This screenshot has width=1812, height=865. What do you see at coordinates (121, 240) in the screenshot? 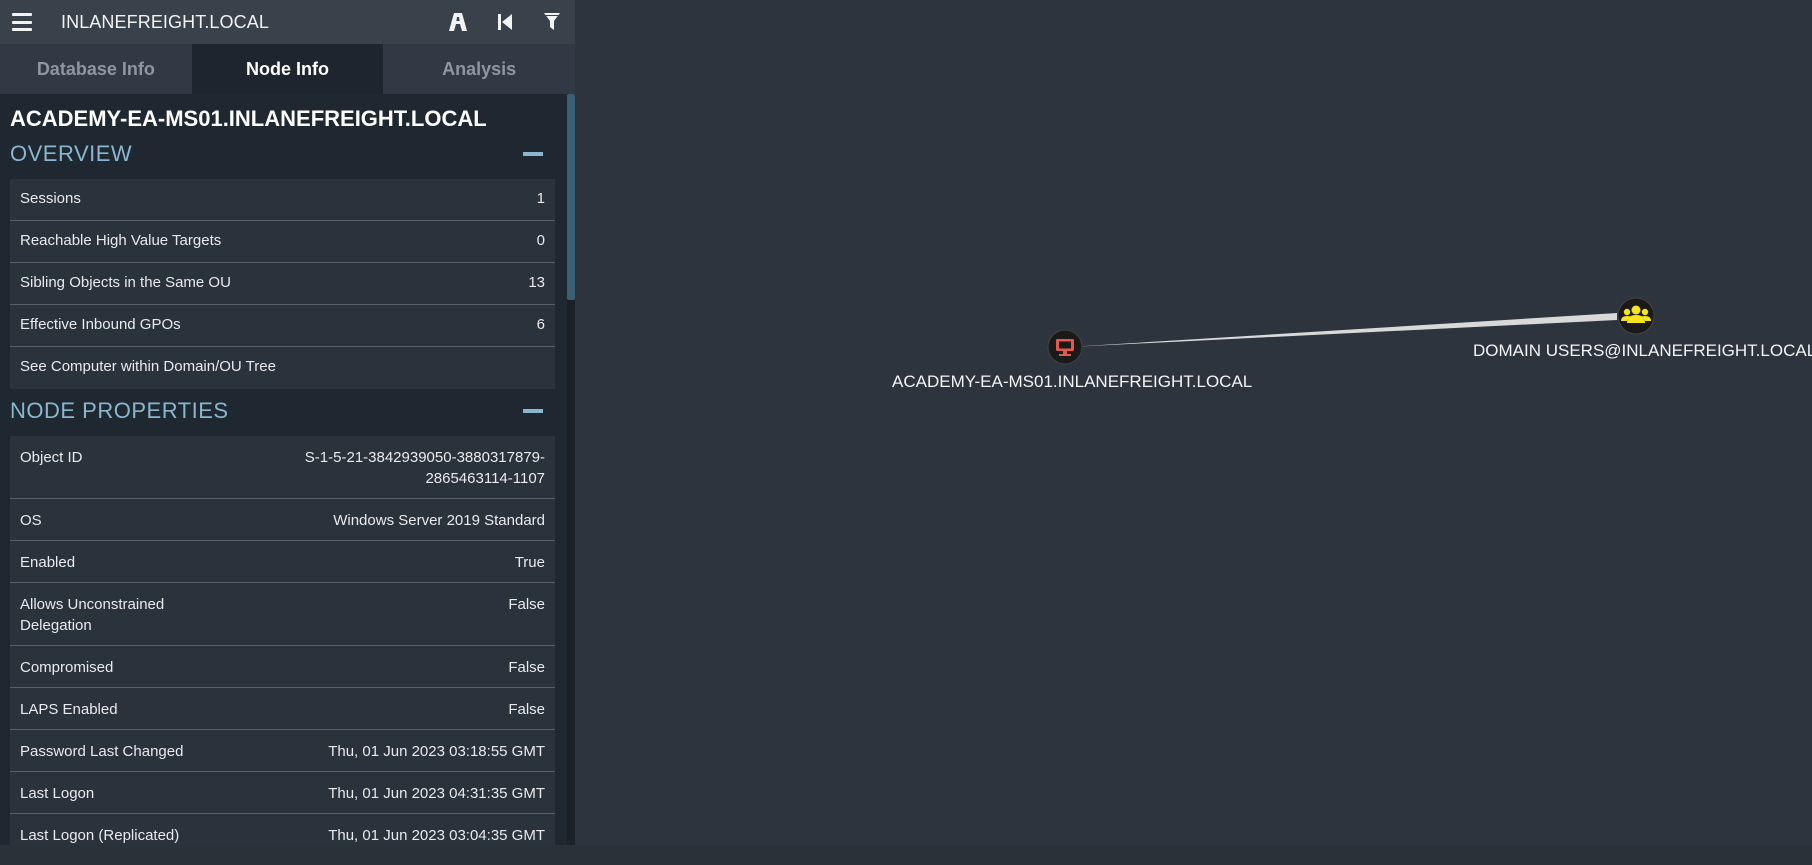
I see `row-label: Reachable High Value Targets` at bounding box center [121, 240].